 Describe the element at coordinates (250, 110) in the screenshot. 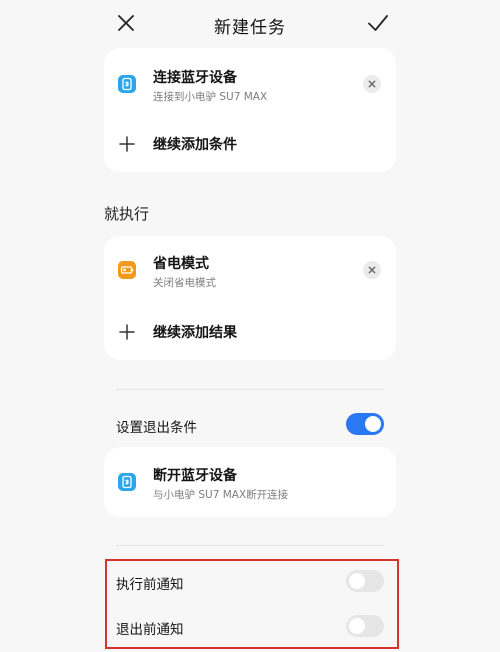

I see `condition-card: 连接蓝牙设备 连接到小电驴 SU7 MAX 继续添加条件` at that location.